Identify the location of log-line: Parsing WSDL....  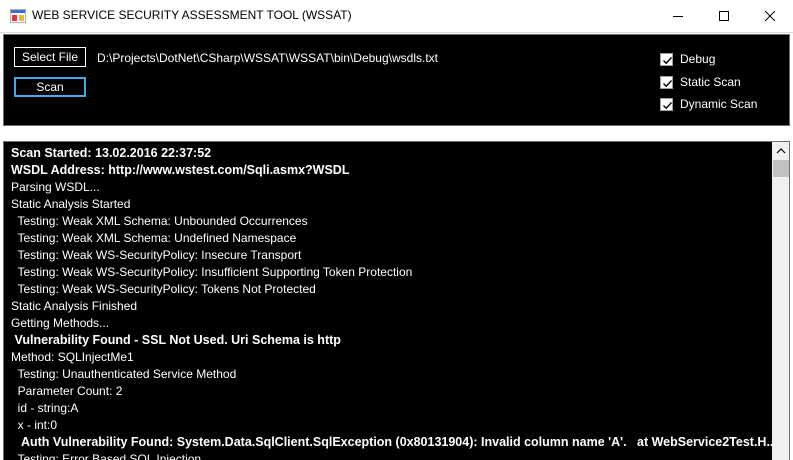
(55, 187).